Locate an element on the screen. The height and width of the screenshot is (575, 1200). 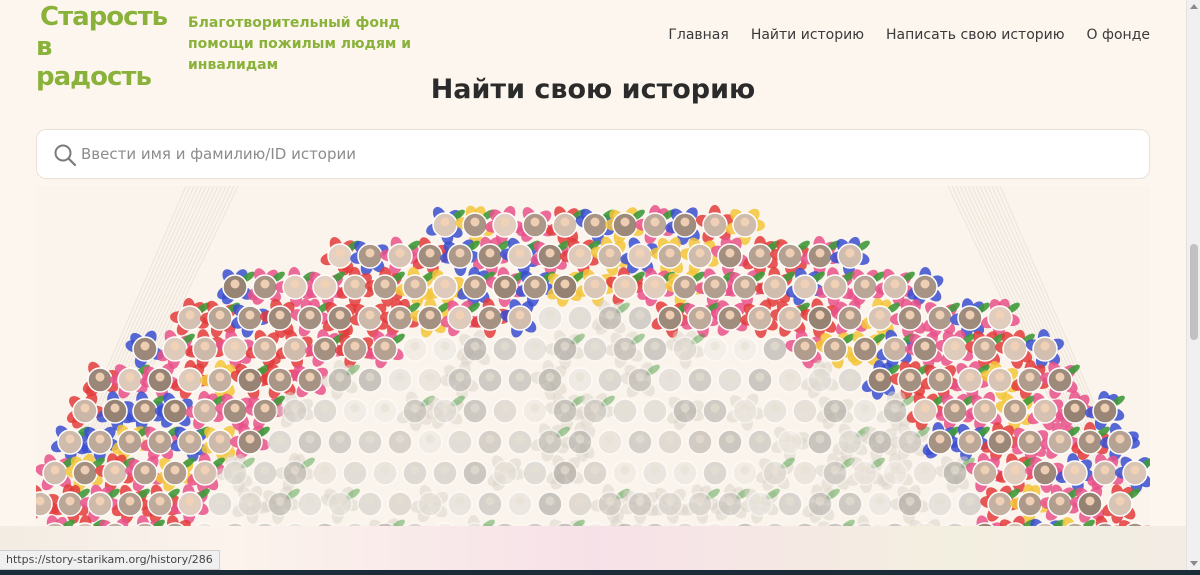
search-box is located at coordinates (593, 154).